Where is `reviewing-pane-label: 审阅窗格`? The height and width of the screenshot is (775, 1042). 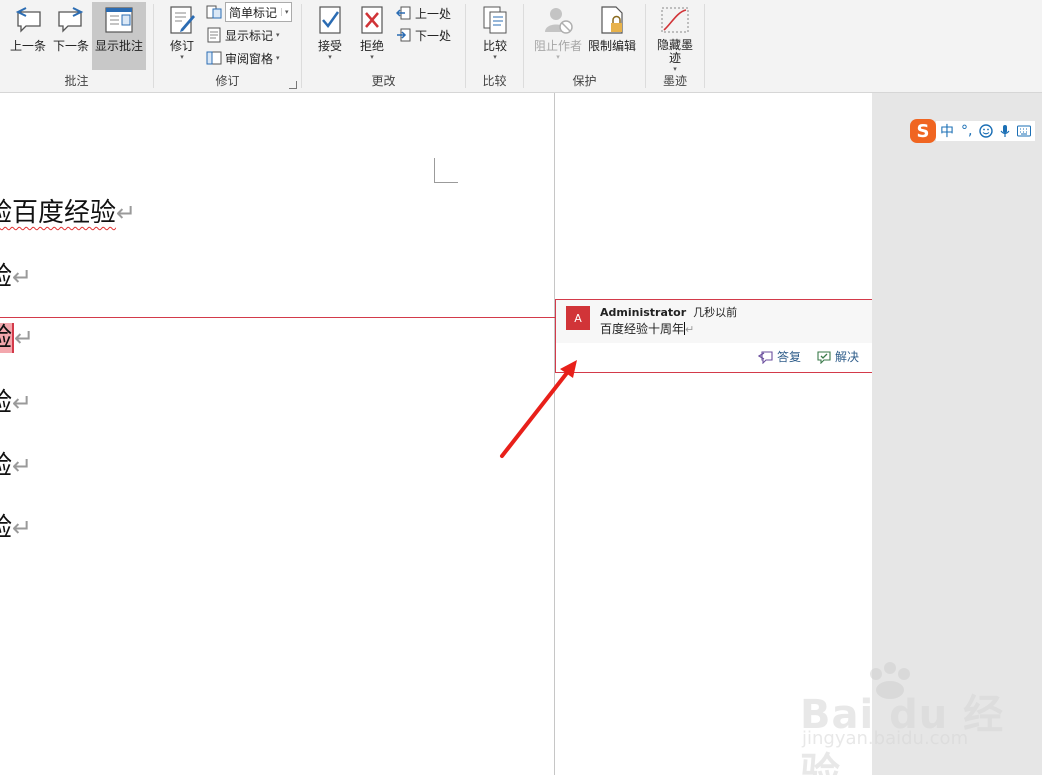 reviewing-pane-label: 审阅窗格 is located at coordinates (249, 58).